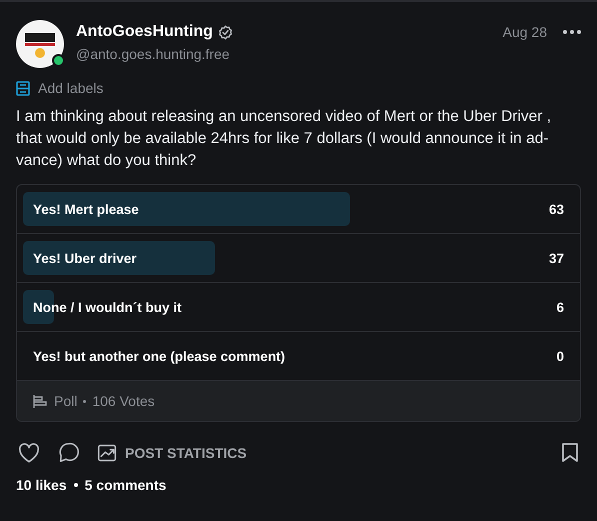  What do you see at coordinates (298, 209) in the screenshot?
I see `poll-option: Yes! Mert please 63` at bounding box center [298, 209].